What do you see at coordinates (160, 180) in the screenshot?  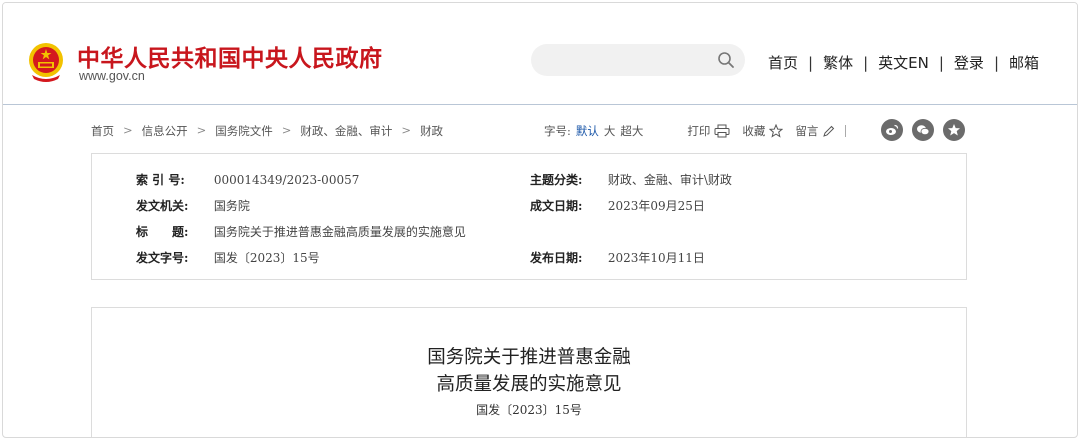 I see `info-label: 索 引 号:` at bounding box center [160, 180].